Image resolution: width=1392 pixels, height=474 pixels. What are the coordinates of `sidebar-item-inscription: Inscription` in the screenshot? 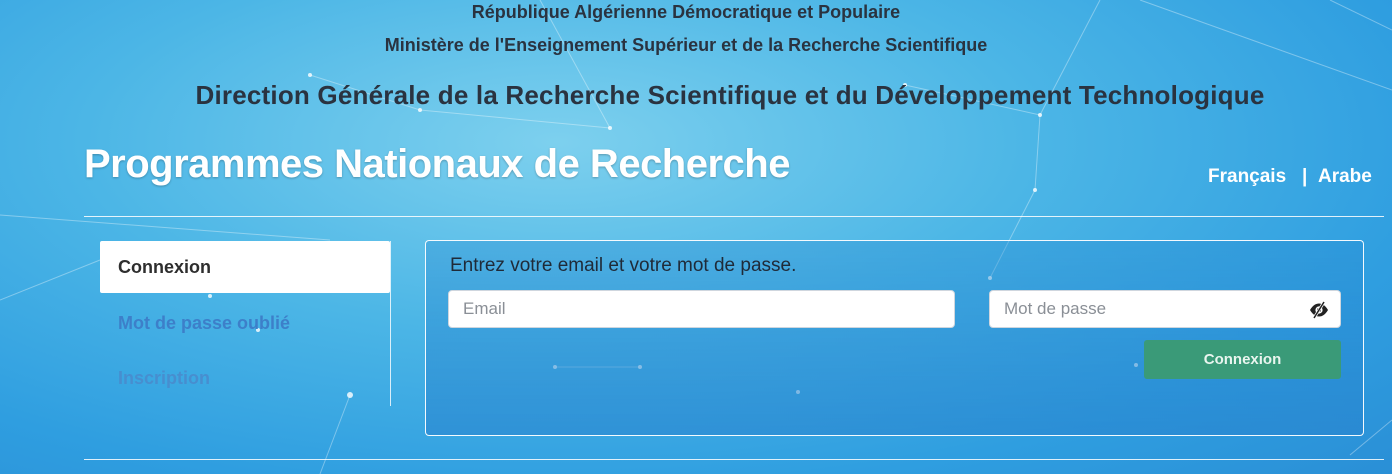 It's located at (245, 378).